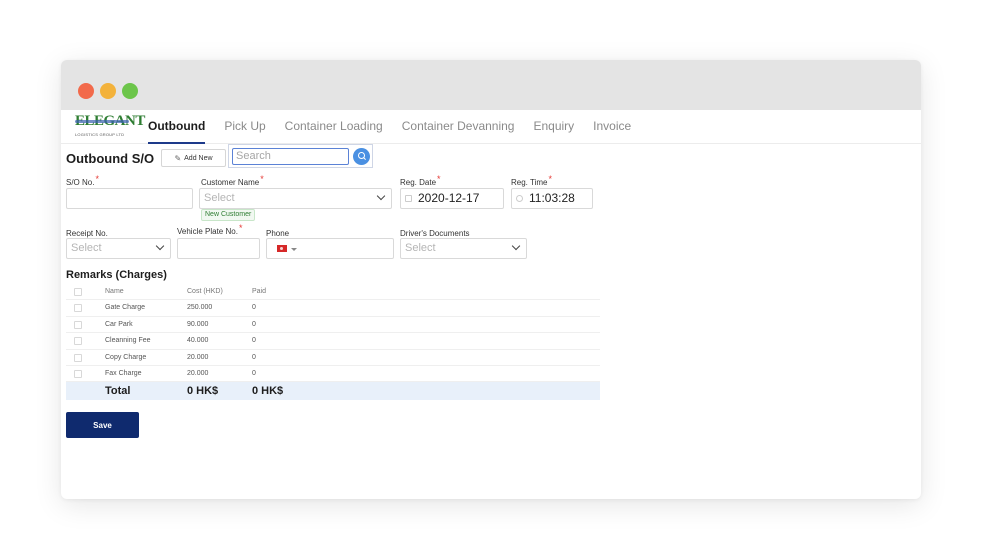 This screenshot has height=560, width=982. I want to click on total-cost: 0 HK$, so click(203, 391).